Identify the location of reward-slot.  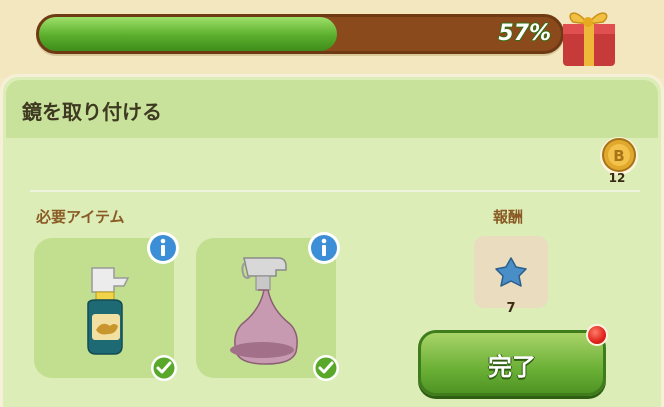
(511, 272).